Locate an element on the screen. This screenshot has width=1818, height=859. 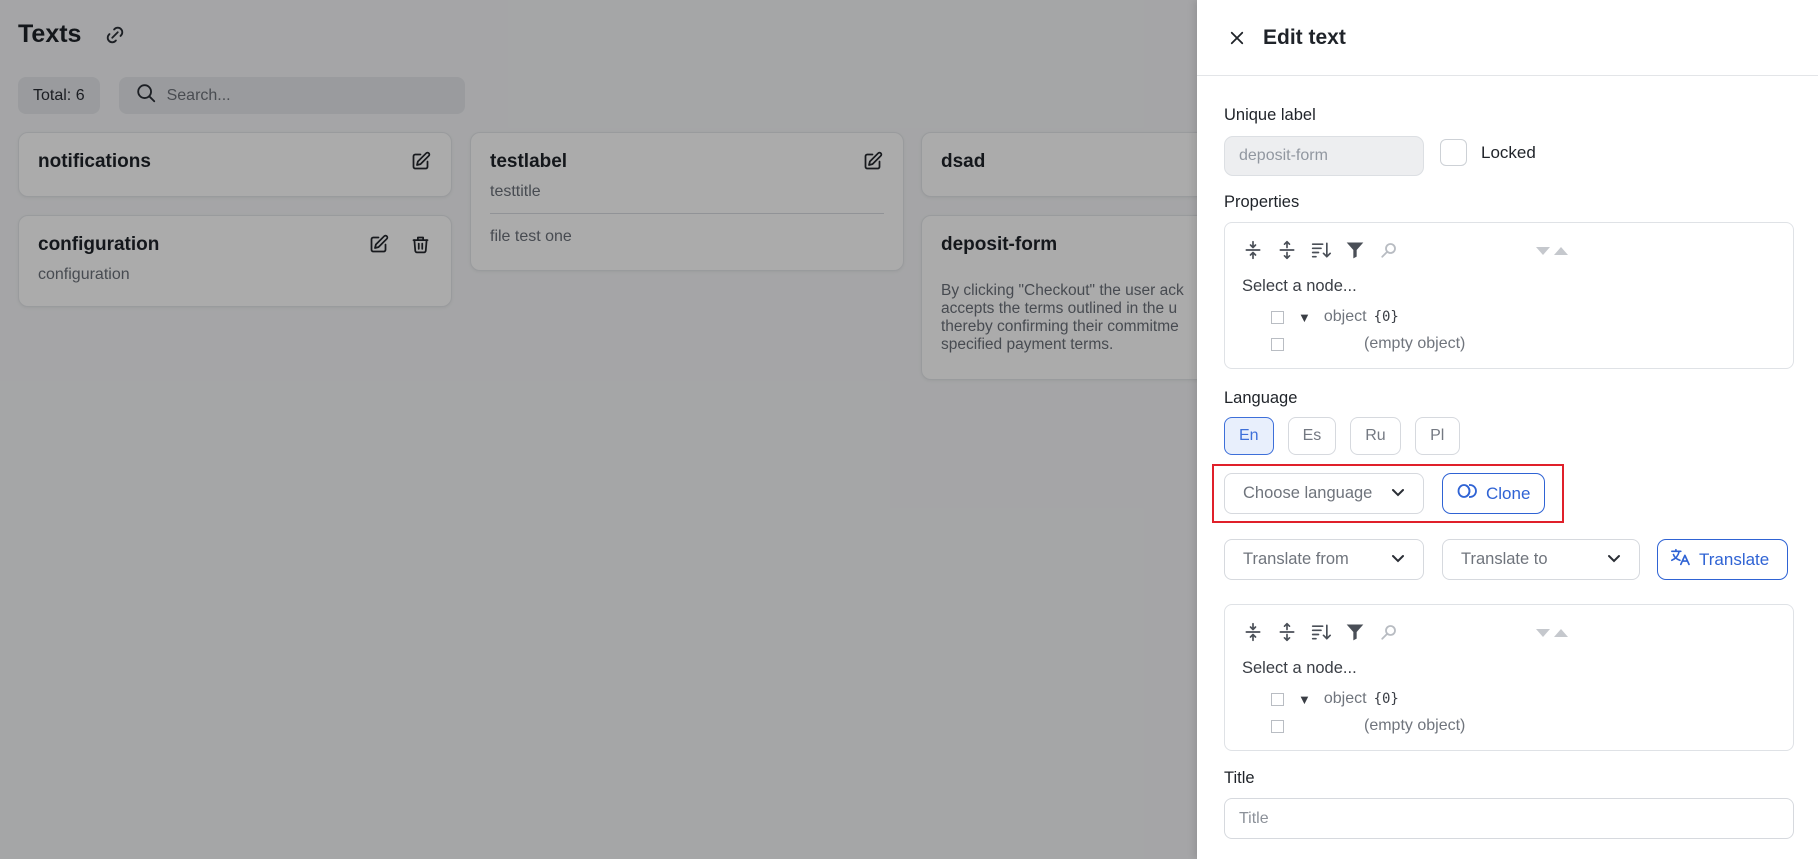
properties-label: Properties is located at coordinates (1262, 202).